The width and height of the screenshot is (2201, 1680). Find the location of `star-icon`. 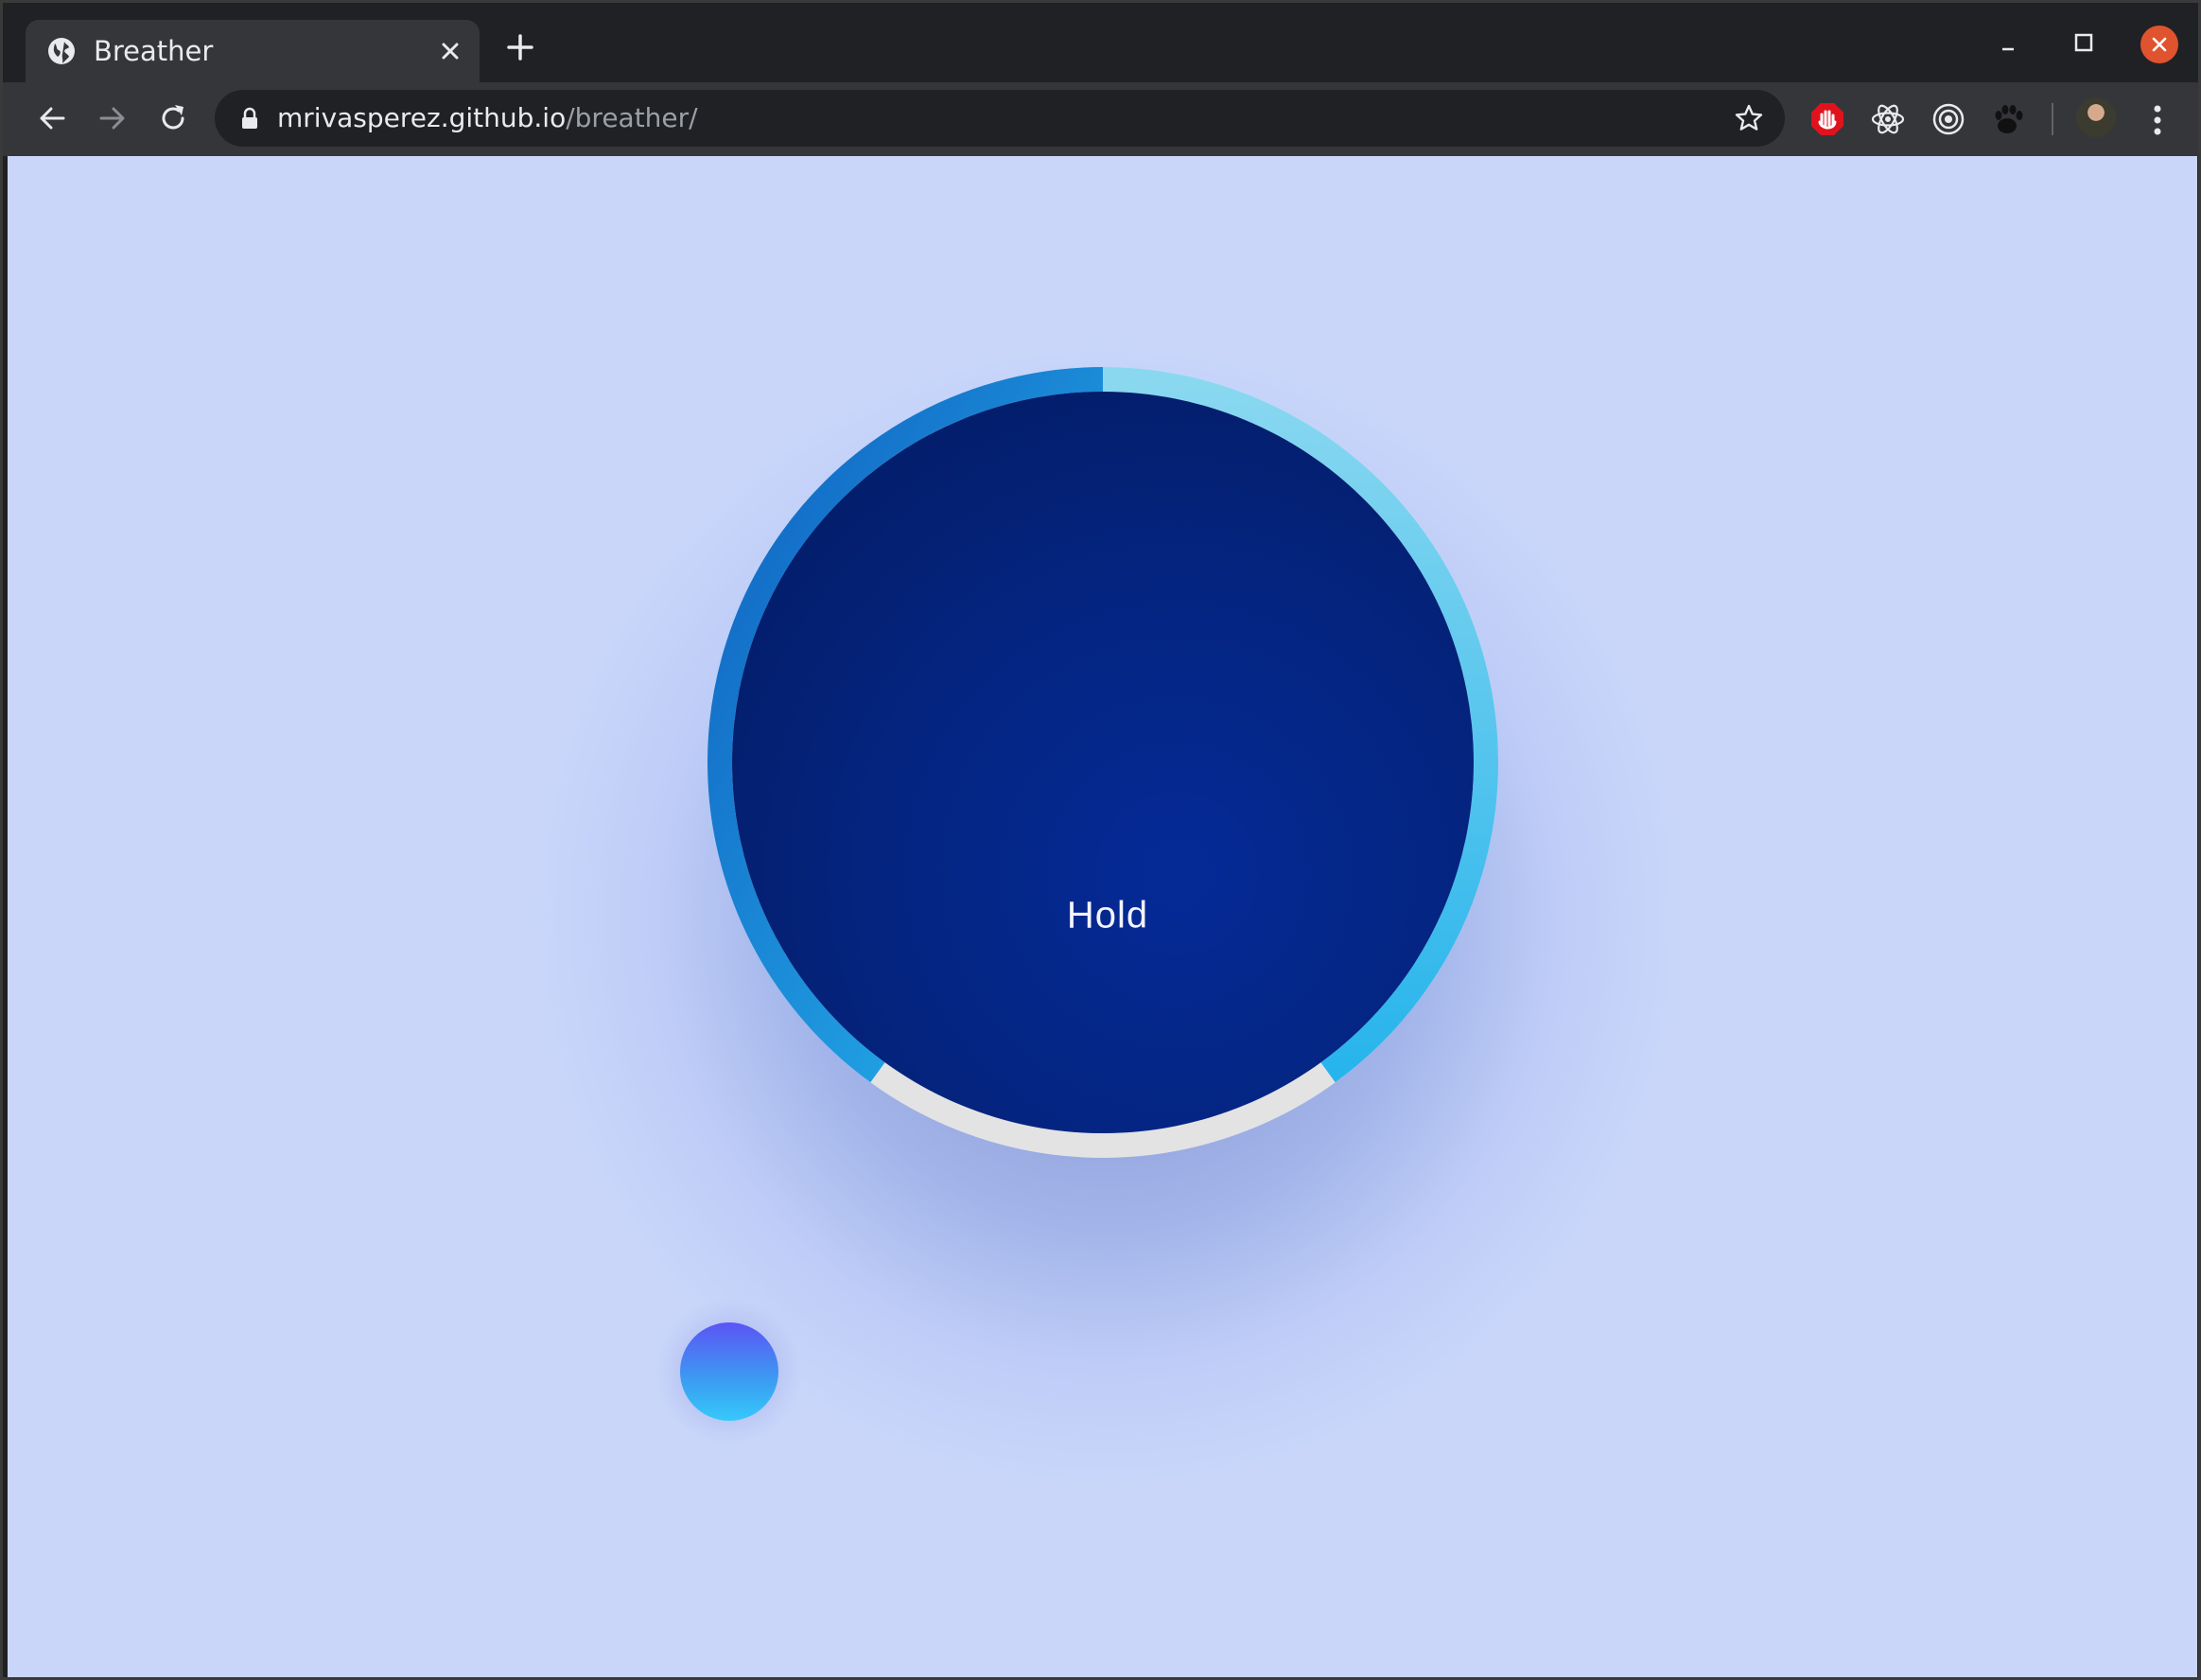

star-icon is located at coordinates (1749, 118).